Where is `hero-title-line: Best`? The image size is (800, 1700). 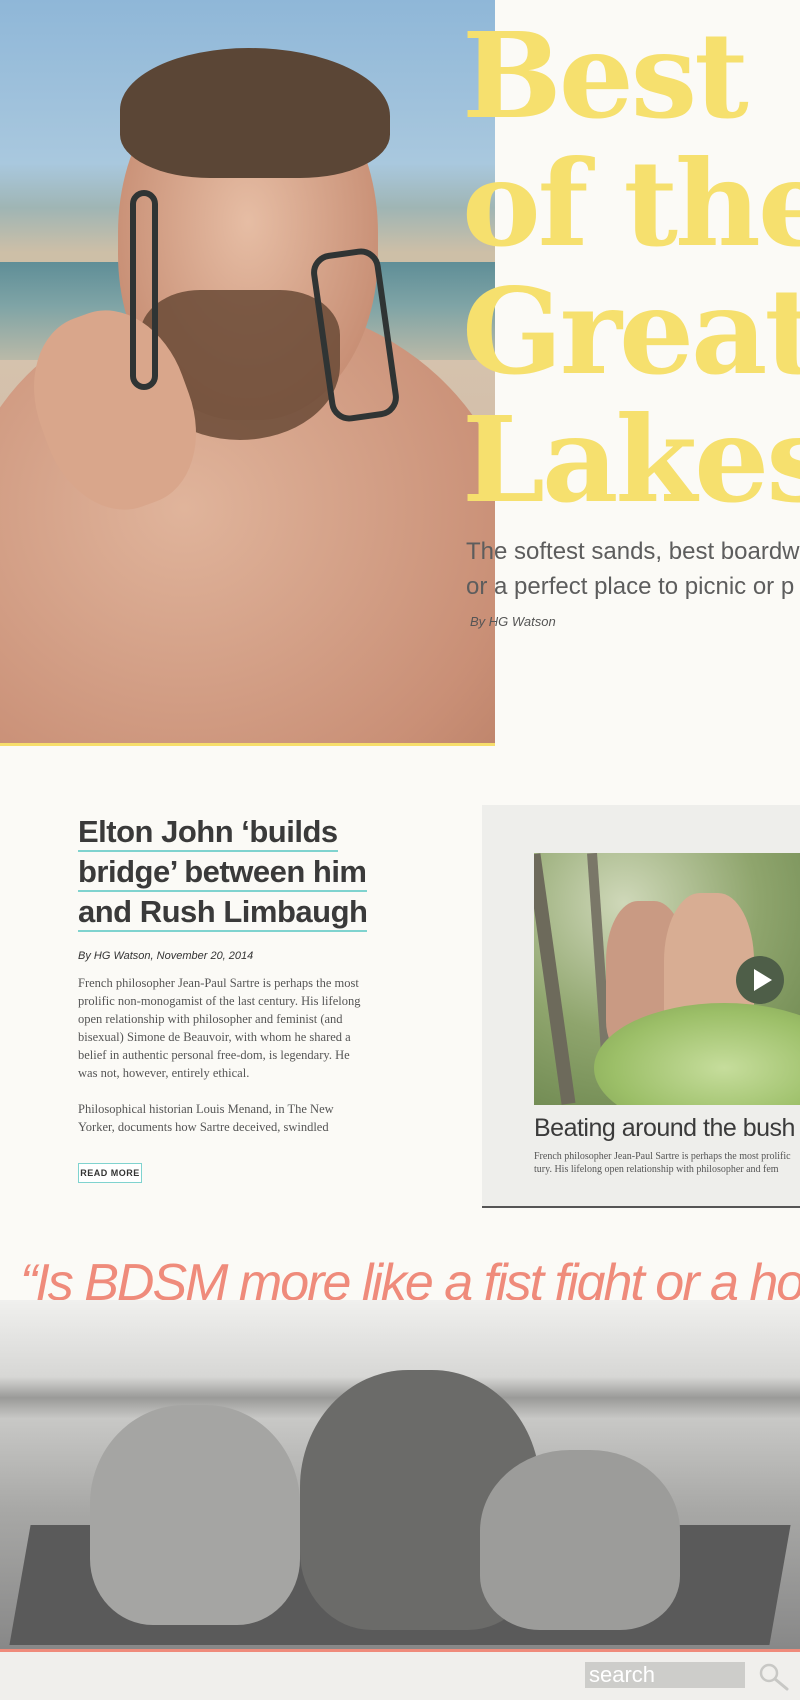
hero-title-line: Best is located at coordinates (631, 76).